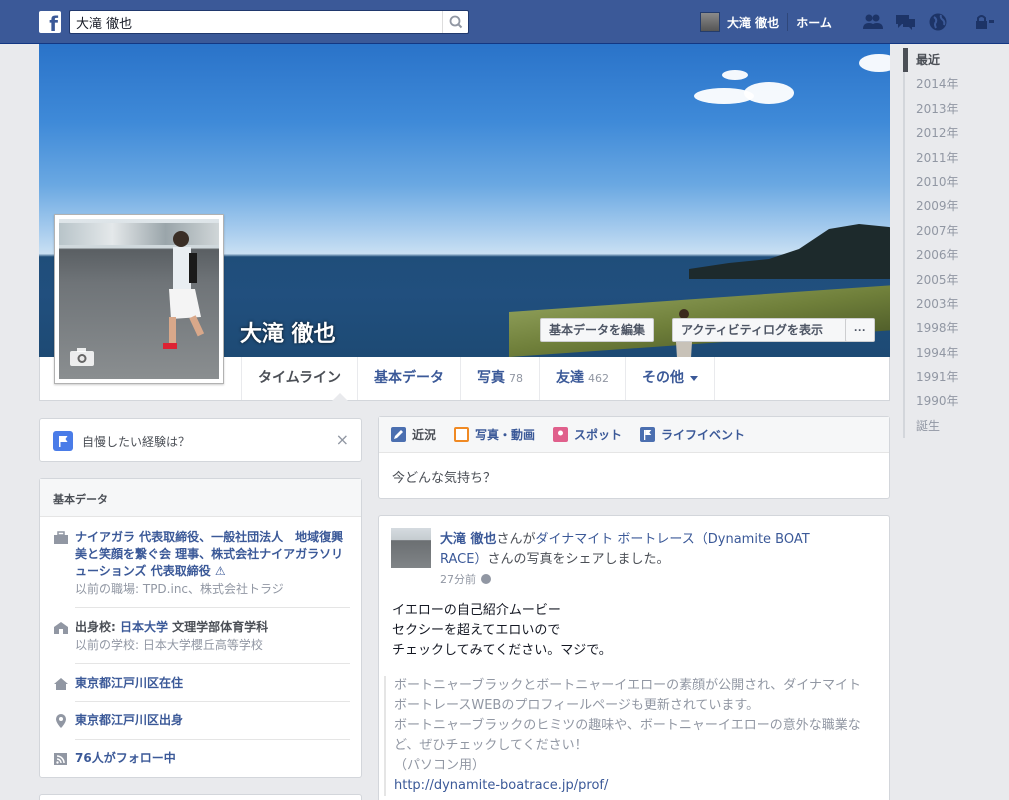 This screenshot has height=800, width=1009. Describe the element at coordinates (212, 758) in the screenshot. I see `followers-link: 76人がフォロー中` at that location.